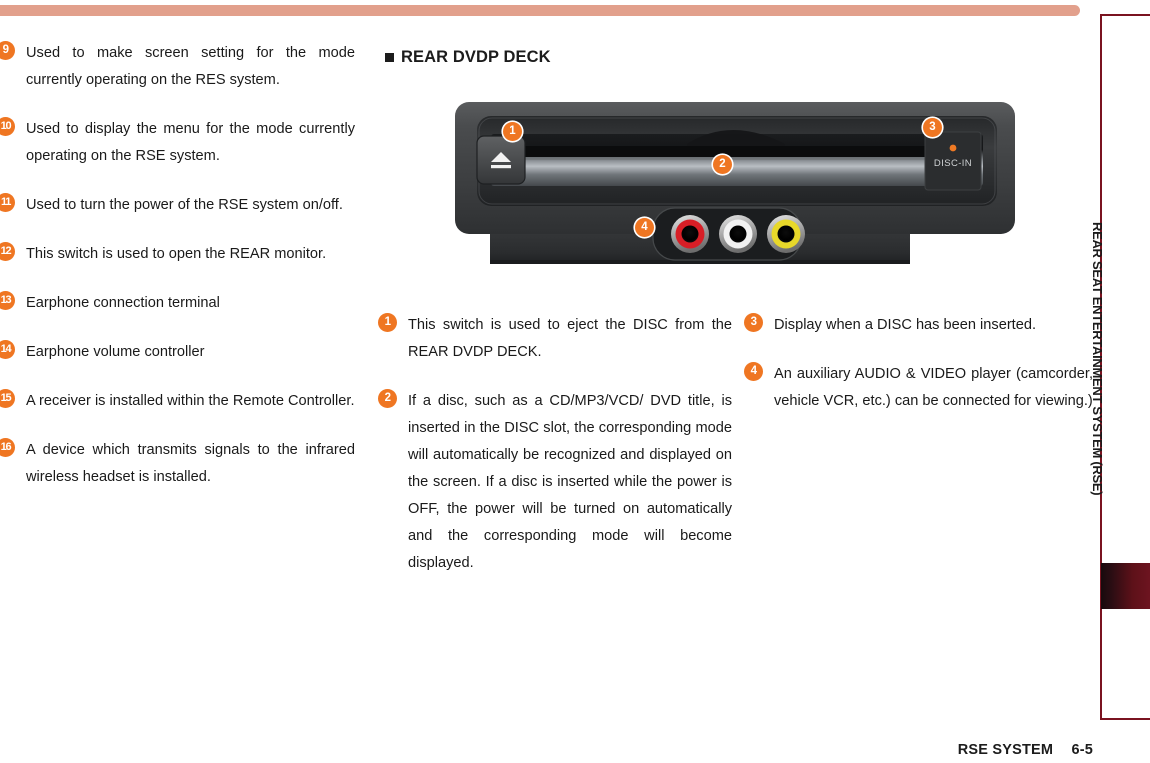 The width and height of the screenshot is (1150, 763). Describe the element at coordinates (1097, 359) in the screenshot. I see `side-strip-label: REAR SEAT ENTERTAINMENT SYSTEM (RSE)` at that location.